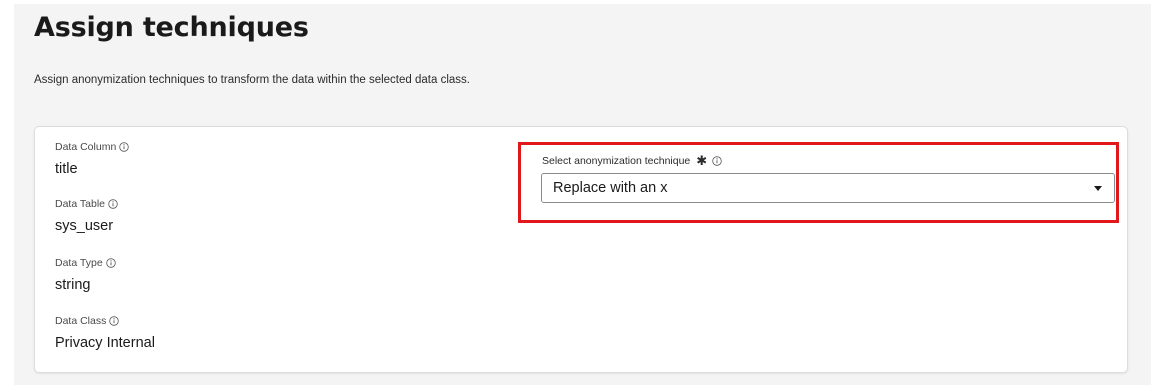 Image resolution: width=1151 pixels, height=385 pixels. I want to click on chevron-down-icon, so click(1098, 188).